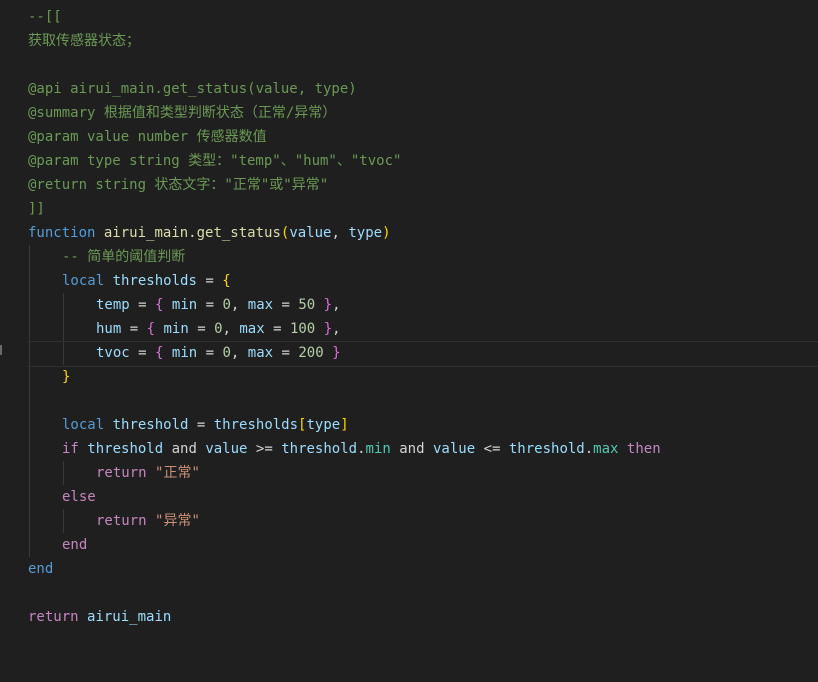 The image size is (818, 682). Describe the element at coordinates (36, 209) in the screenshot. I see `code-line: ]]` at that location.